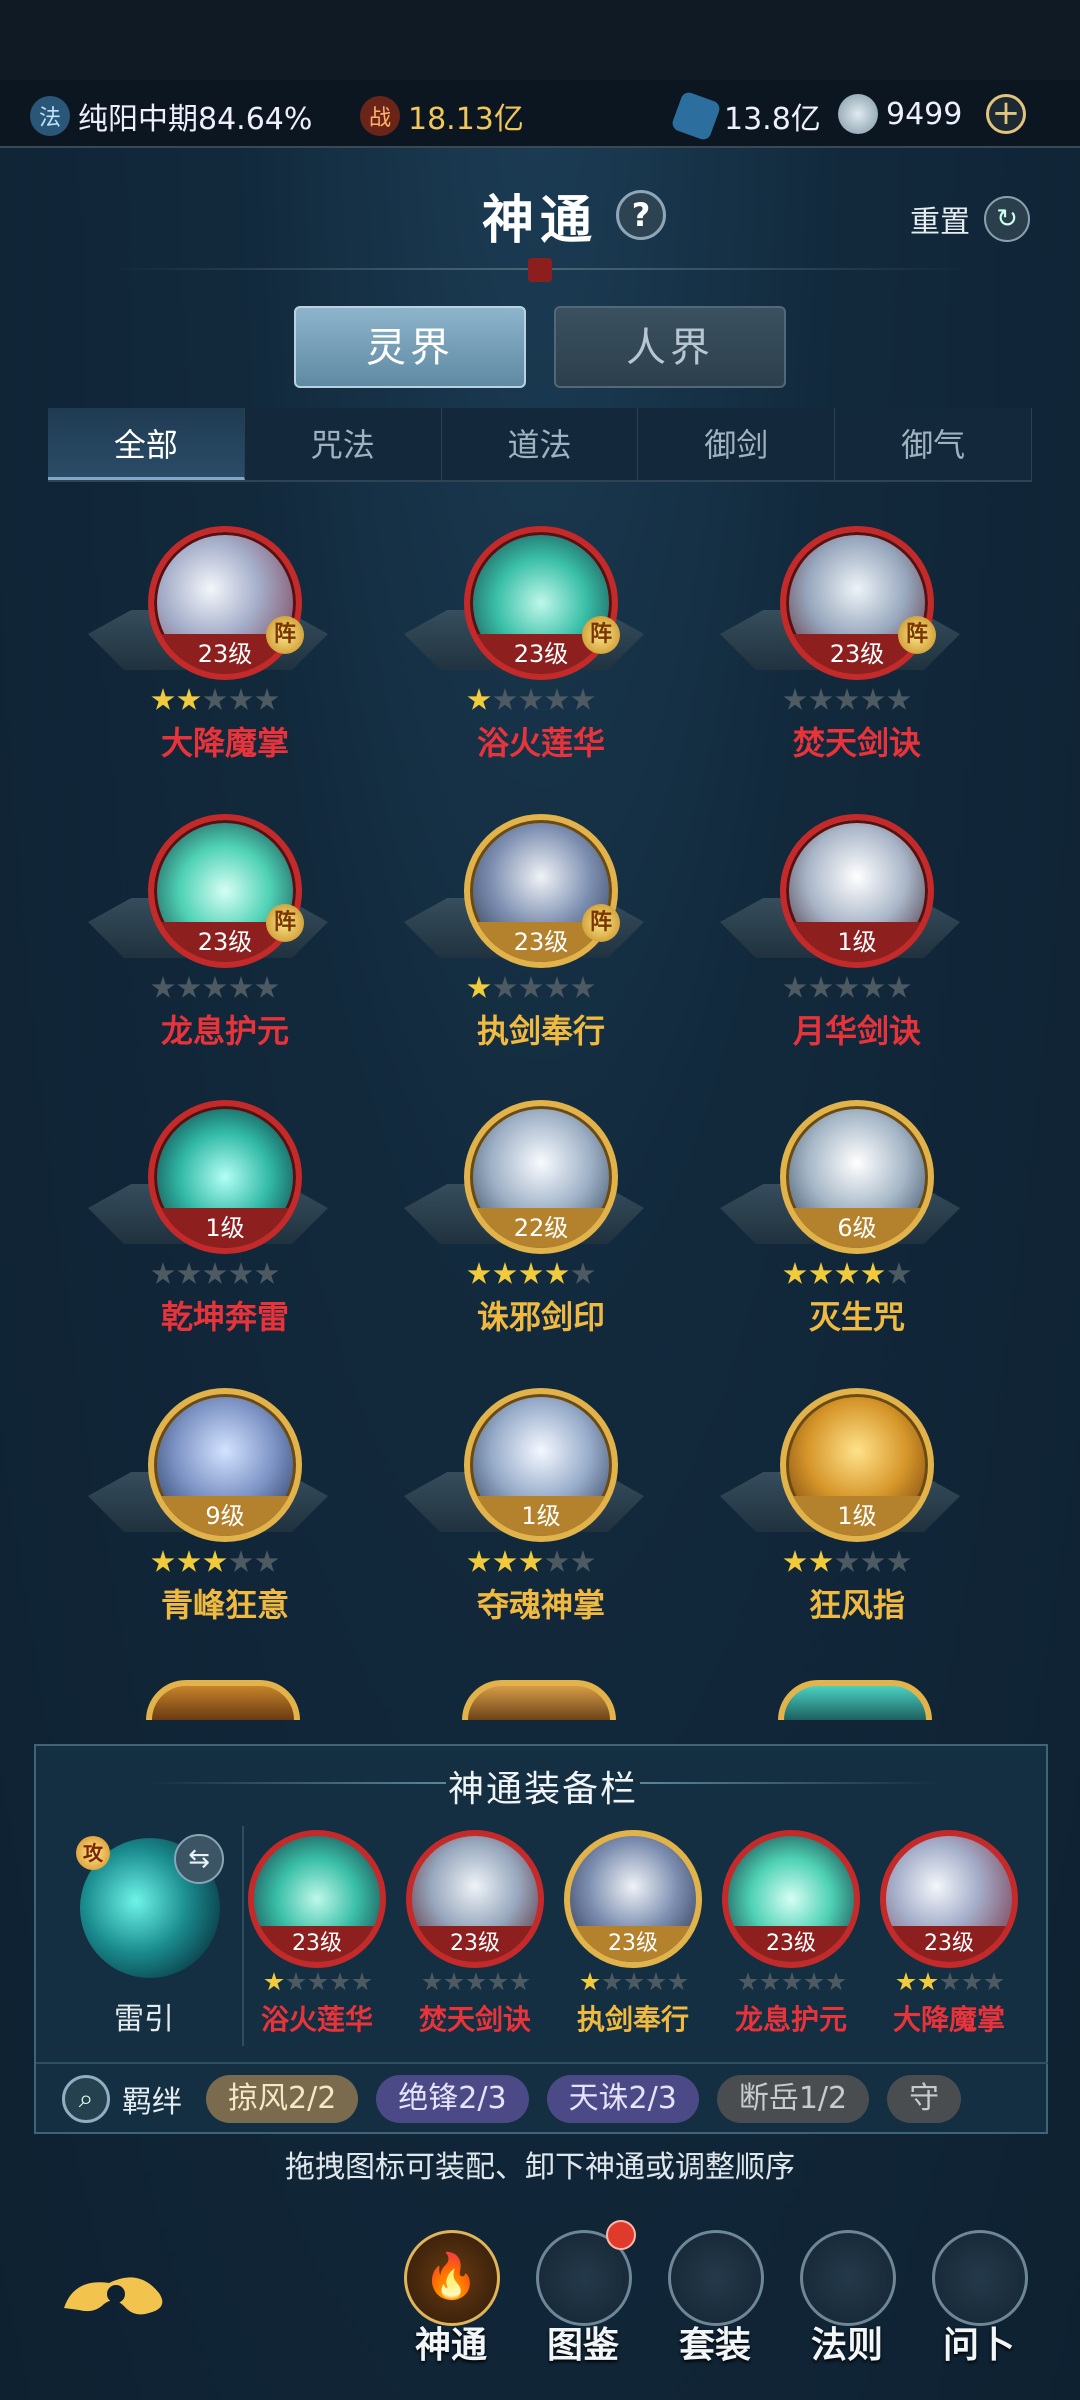 The height and width of the screenshot is (2400, 1080). I want to click on nav-codex: 图鉴, so click(583, 2306).